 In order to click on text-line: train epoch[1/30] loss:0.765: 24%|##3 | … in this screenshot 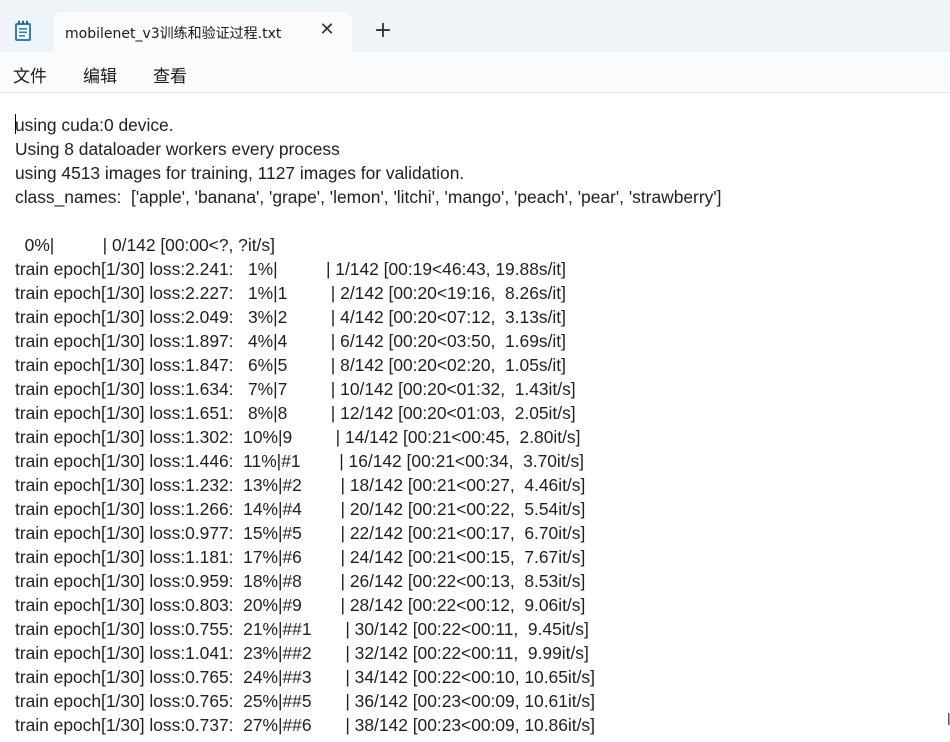, I will do `click(305, 677)`.